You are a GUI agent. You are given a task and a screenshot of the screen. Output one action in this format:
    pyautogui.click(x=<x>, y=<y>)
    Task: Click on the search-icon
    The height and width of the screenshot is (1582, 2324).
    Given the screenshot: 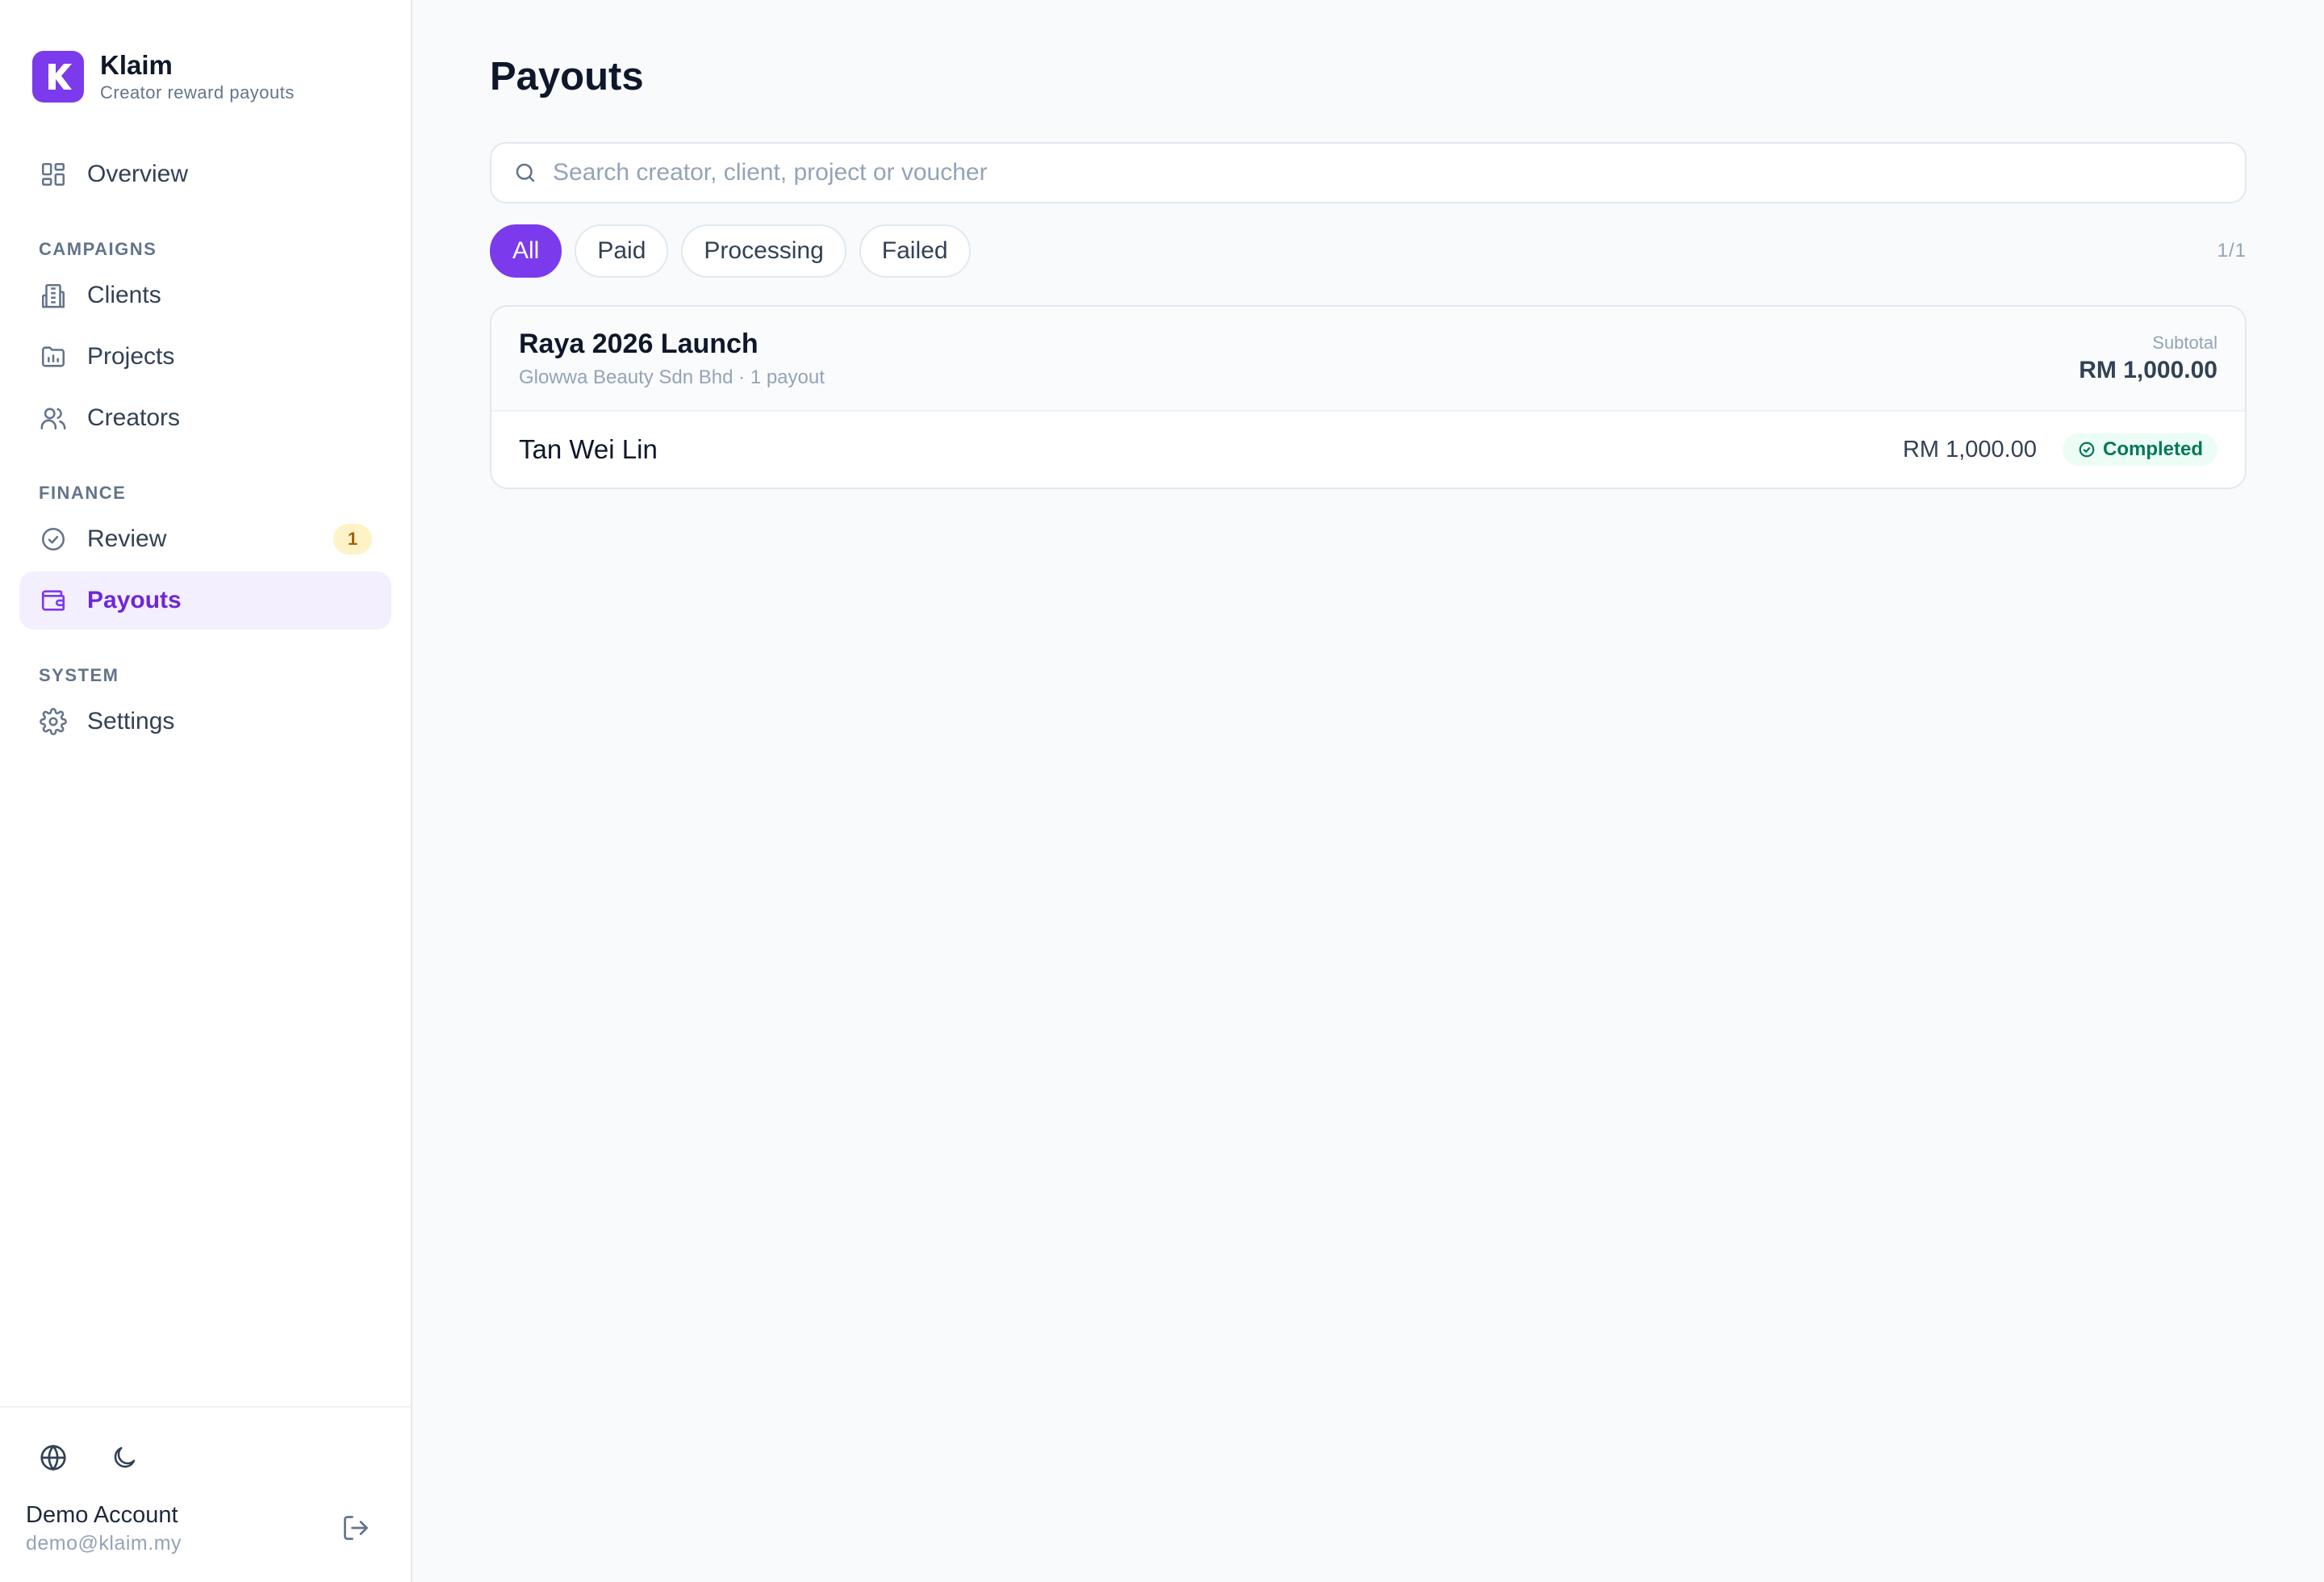 What is the action you would take?
    pyautogui.click(x=525, y=172)
    